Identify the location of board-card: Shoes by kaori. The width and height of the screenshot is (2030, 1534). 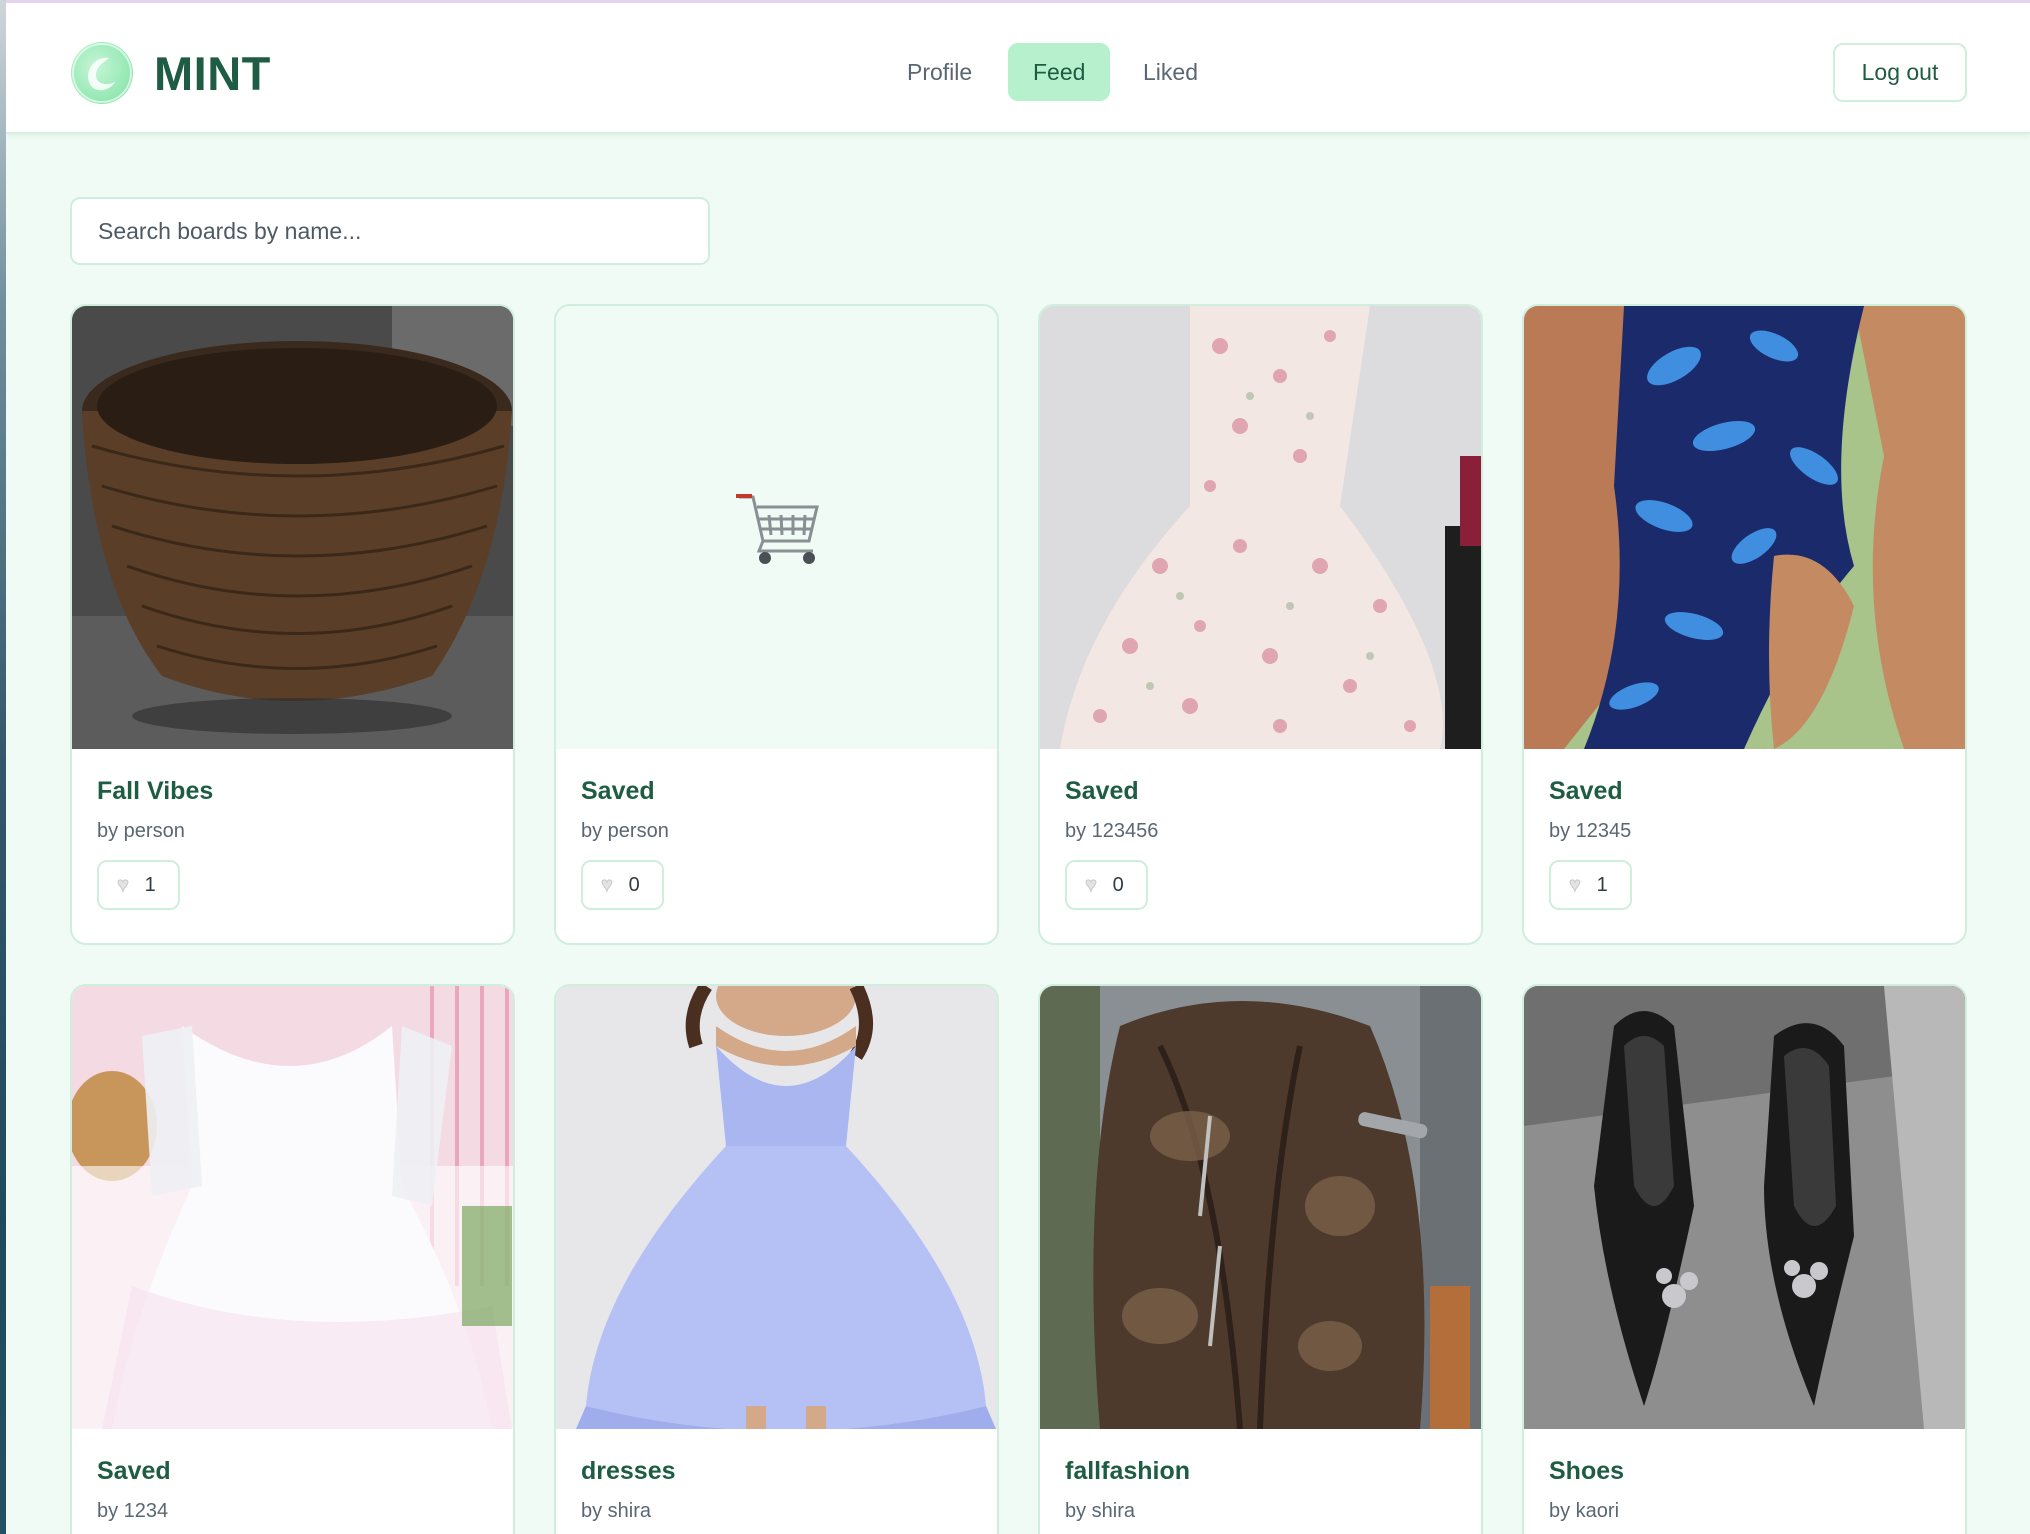
(1744, 1259).